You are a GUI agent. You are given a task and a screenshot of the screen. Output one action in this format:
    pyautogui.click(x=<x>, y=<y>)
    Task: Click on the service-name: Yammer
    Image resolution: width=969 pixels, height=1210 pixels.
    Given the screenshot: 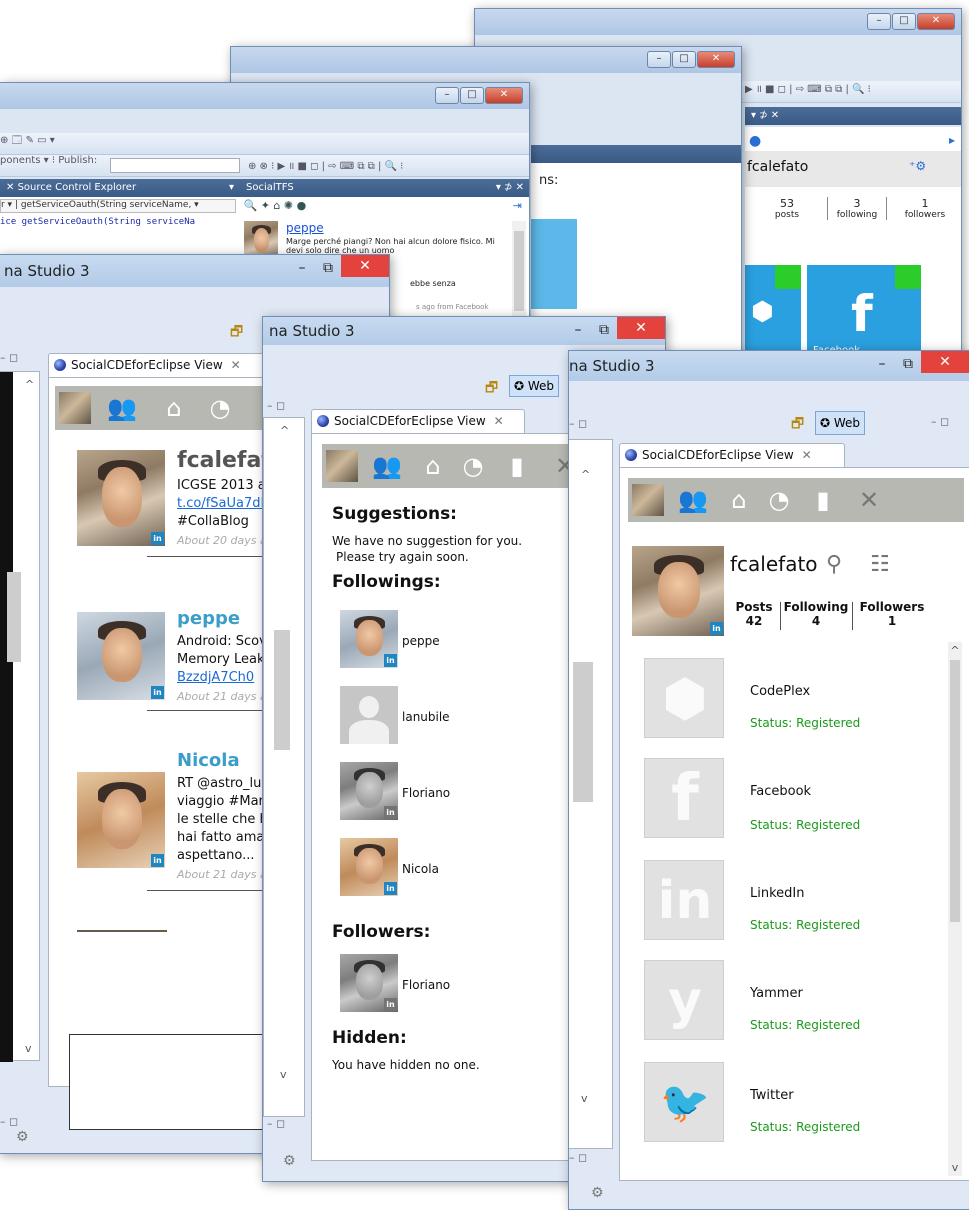 What is the action you would take?
    pyautogui.click(x=776, y=993)
    